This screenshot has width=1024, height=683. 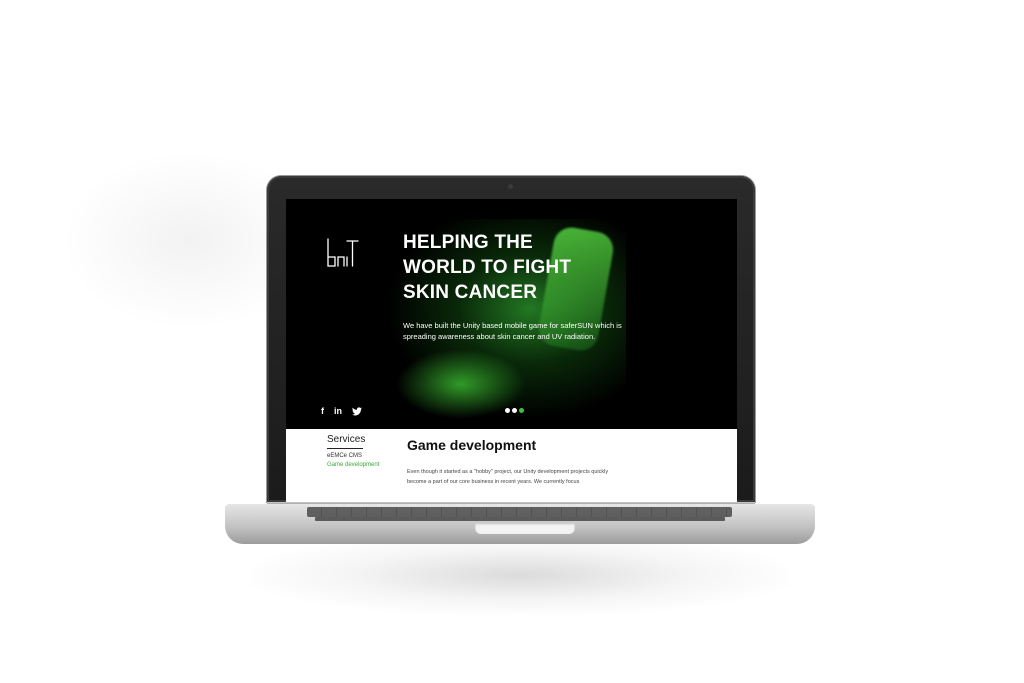 What do you see at coordinates (472, 445) in the screenshot?
I see `section-title: Game development` at bounding box center [472, 445].